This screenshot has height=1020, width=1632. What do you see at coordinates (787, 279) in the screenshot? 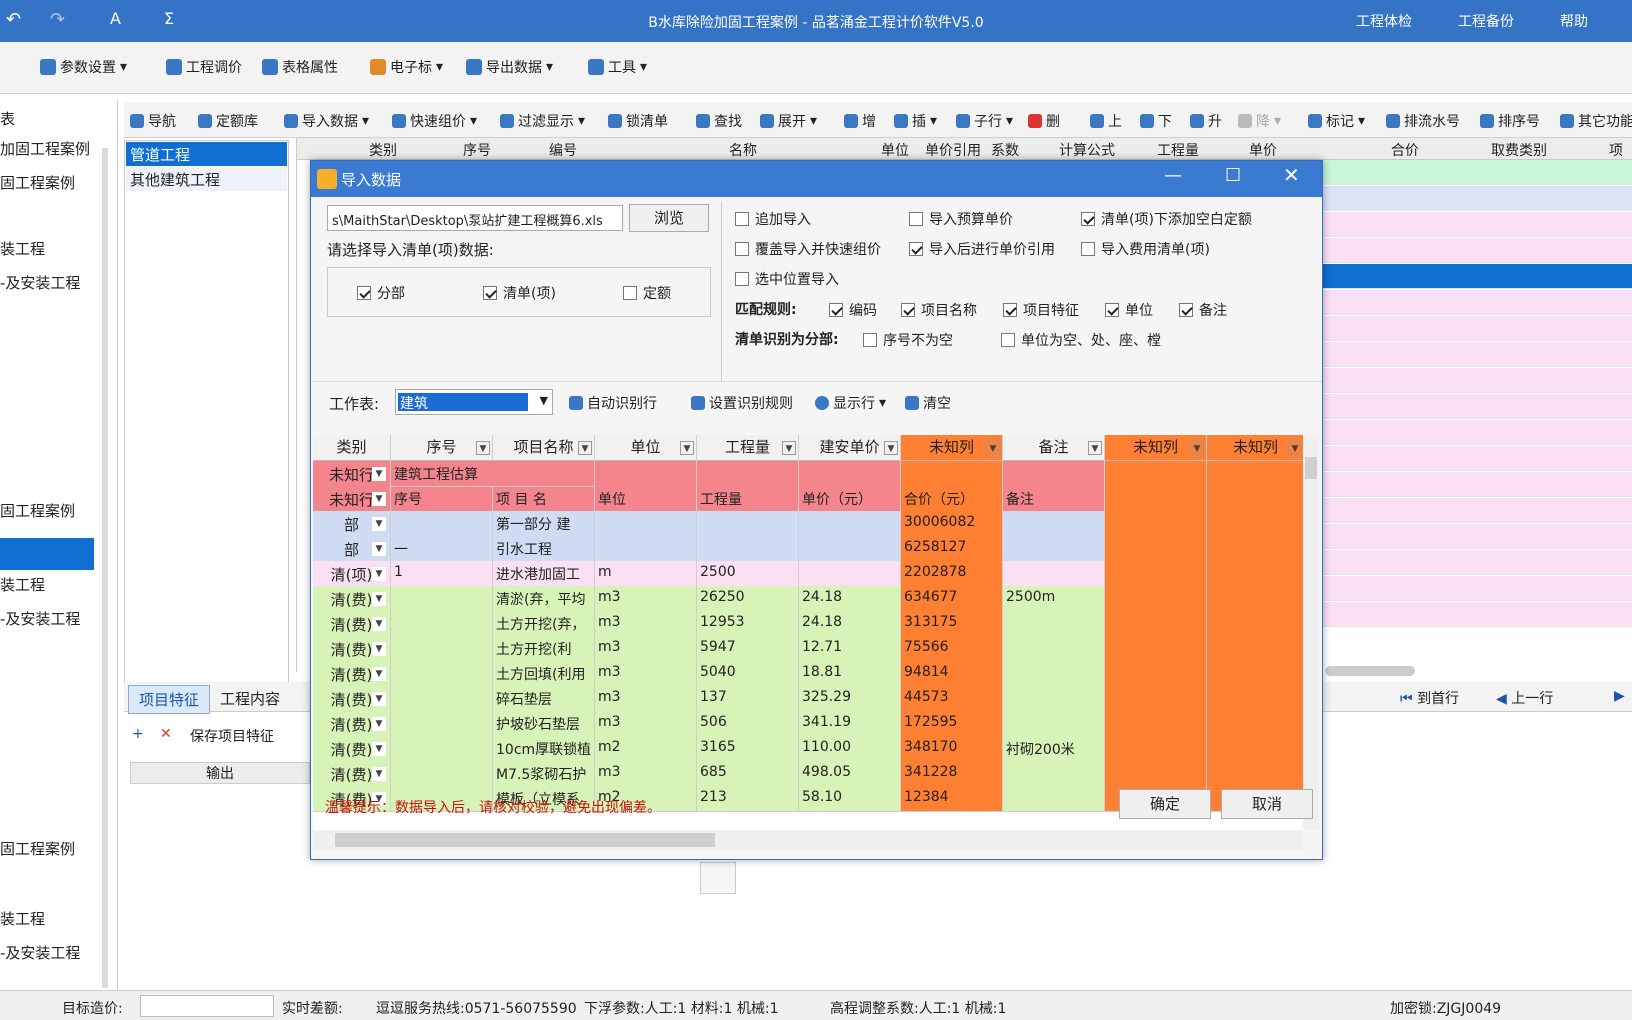
I see `opt-selected-pos: 选中位置导入` at bounding box center [787, 279].